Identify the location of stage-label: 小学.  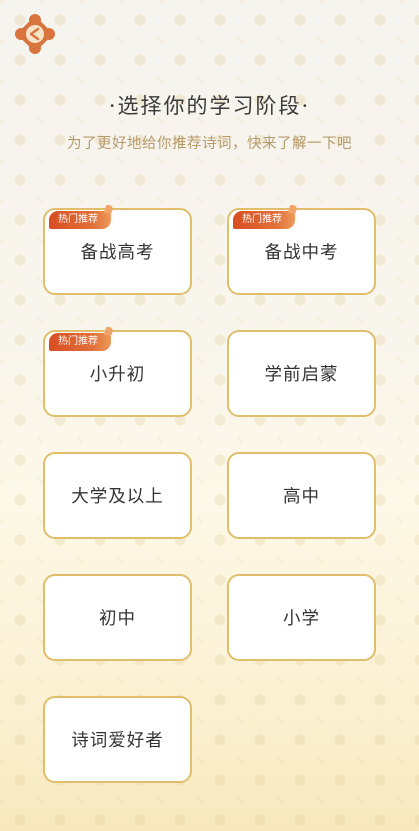
(301, 619).